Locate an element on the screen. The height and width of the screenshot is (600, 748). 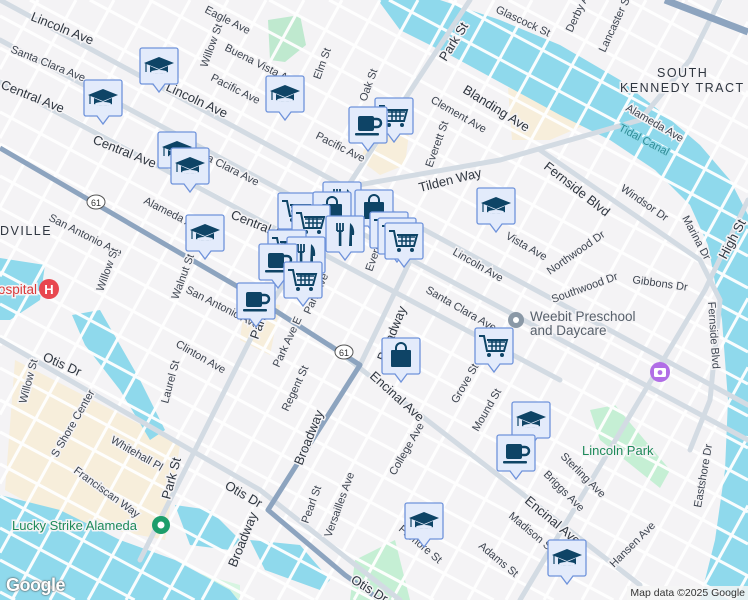
street-label: Broadway is located at coordinates (309, 437).